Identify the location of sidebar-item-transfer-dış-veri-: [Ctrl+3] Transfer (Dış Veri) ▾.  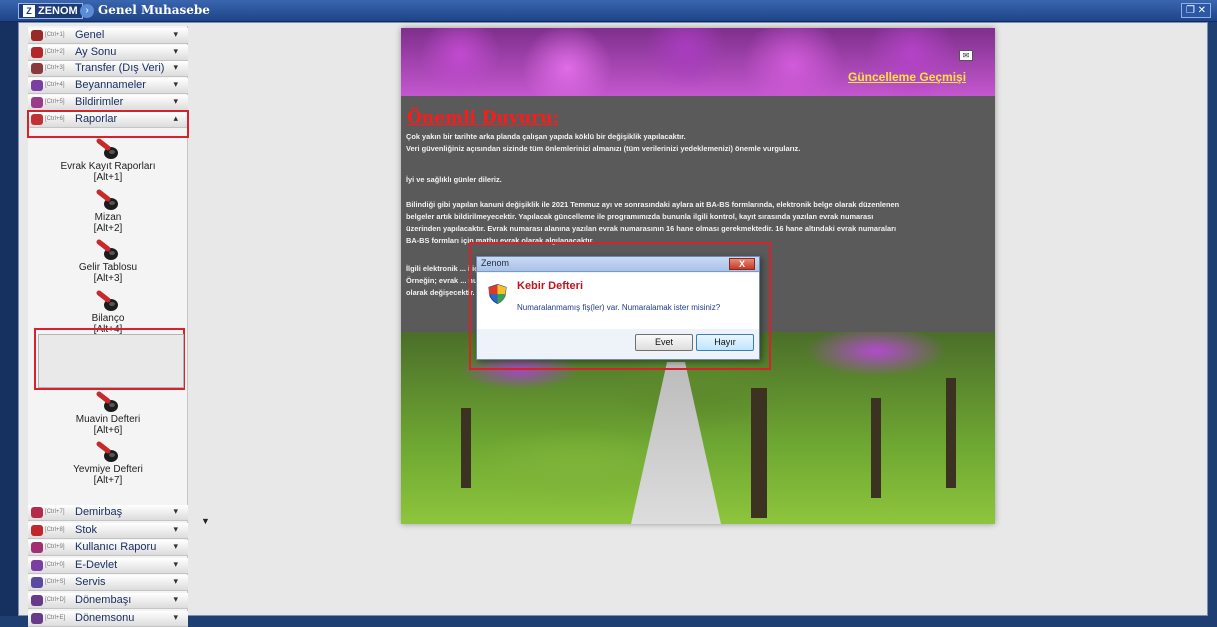
(108, 69).